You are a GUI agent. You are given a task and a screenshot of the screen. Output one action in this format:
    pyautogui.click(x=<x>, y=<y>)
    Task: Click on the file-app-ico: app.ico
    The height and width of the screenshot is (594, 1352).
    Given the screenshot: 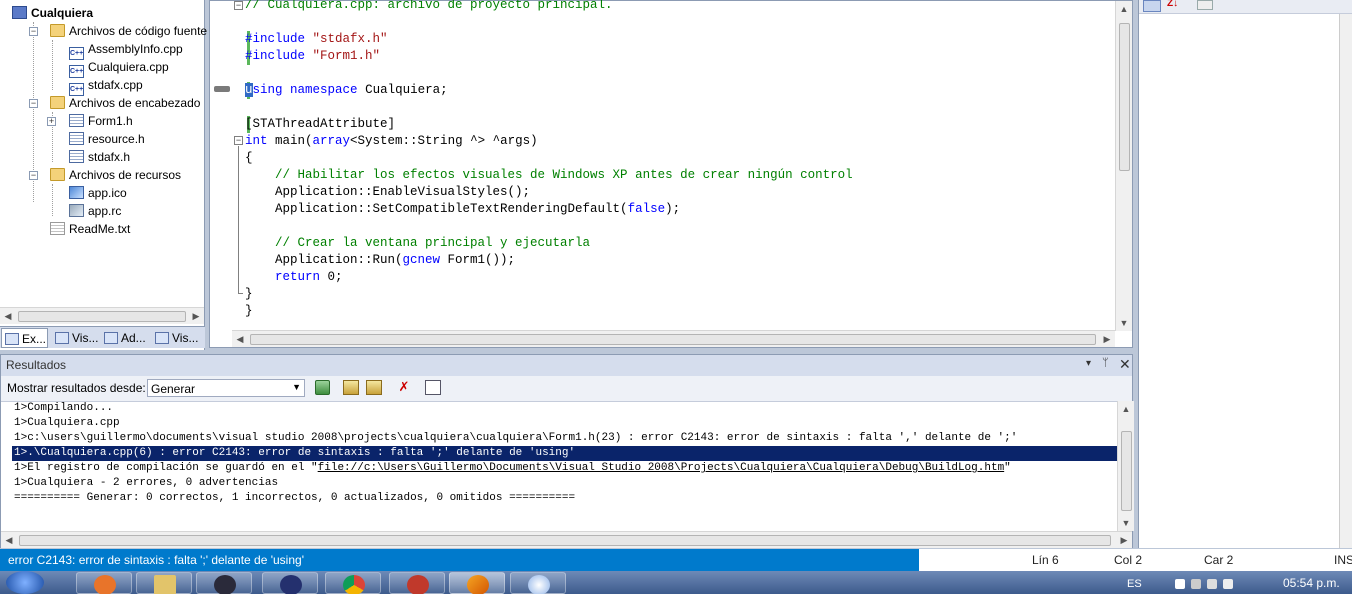 What is the action you would take?
    pyautogui.click(x=98, y=193)
    